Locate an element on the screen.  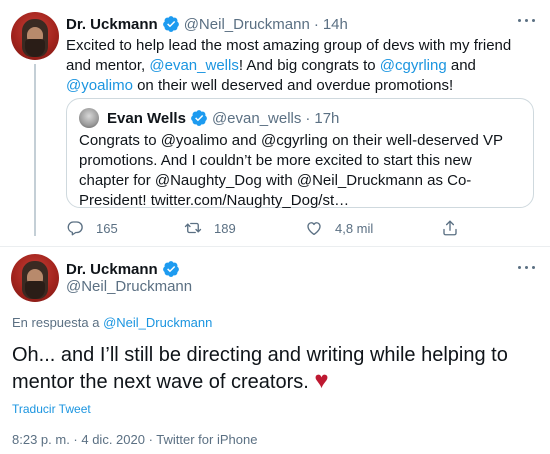
quoted-author-name: Evan Wells is located at coordinates (146, 118).